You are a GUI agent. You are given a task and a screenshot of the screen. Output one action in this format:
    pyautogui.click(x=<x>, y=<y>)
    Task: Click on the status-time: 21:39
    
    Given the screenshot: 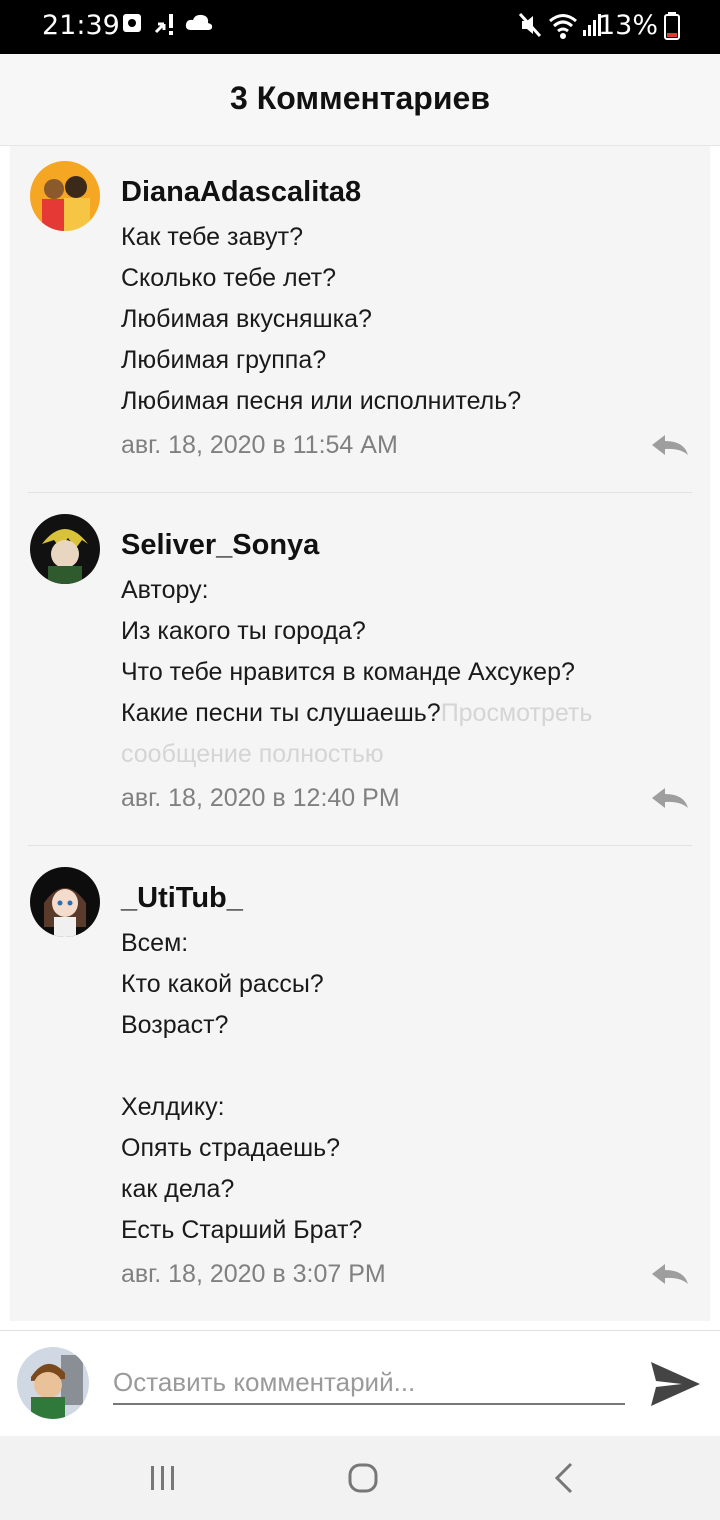 What is the action you would take?
    pyautogui.click(x=81, y=25)
    